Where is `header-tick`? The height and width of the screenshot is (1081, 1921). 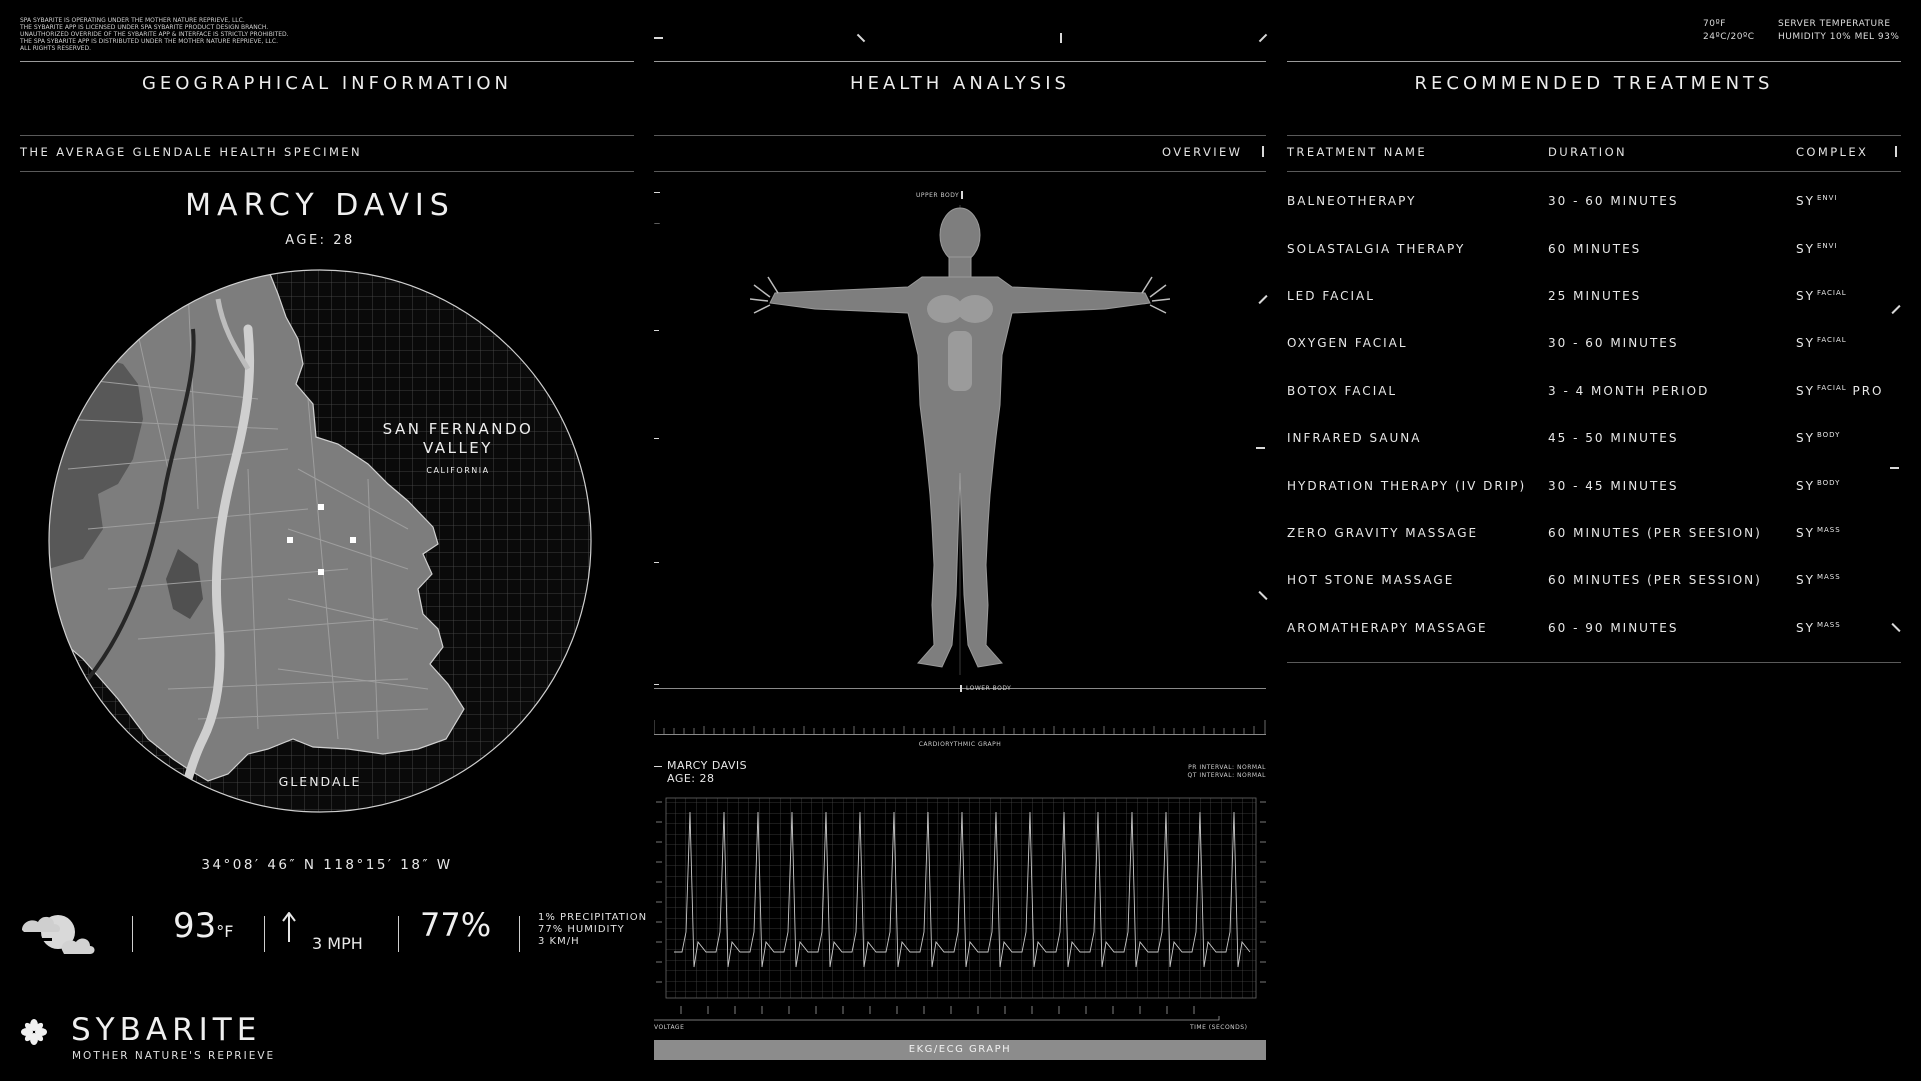 header-tick is located at coordinates (1263, 38).